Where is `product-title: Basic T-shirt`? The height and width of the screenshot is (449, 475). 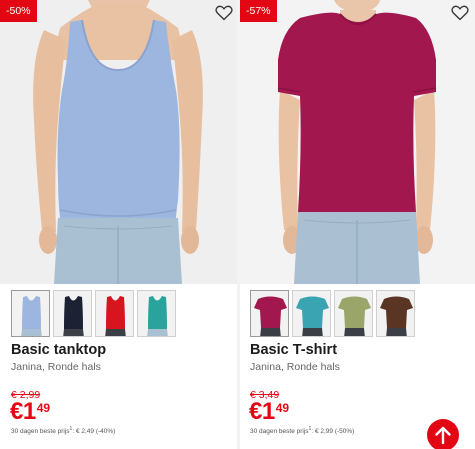
product-title: Basic T-shirt is located at coordinates (293, 350).